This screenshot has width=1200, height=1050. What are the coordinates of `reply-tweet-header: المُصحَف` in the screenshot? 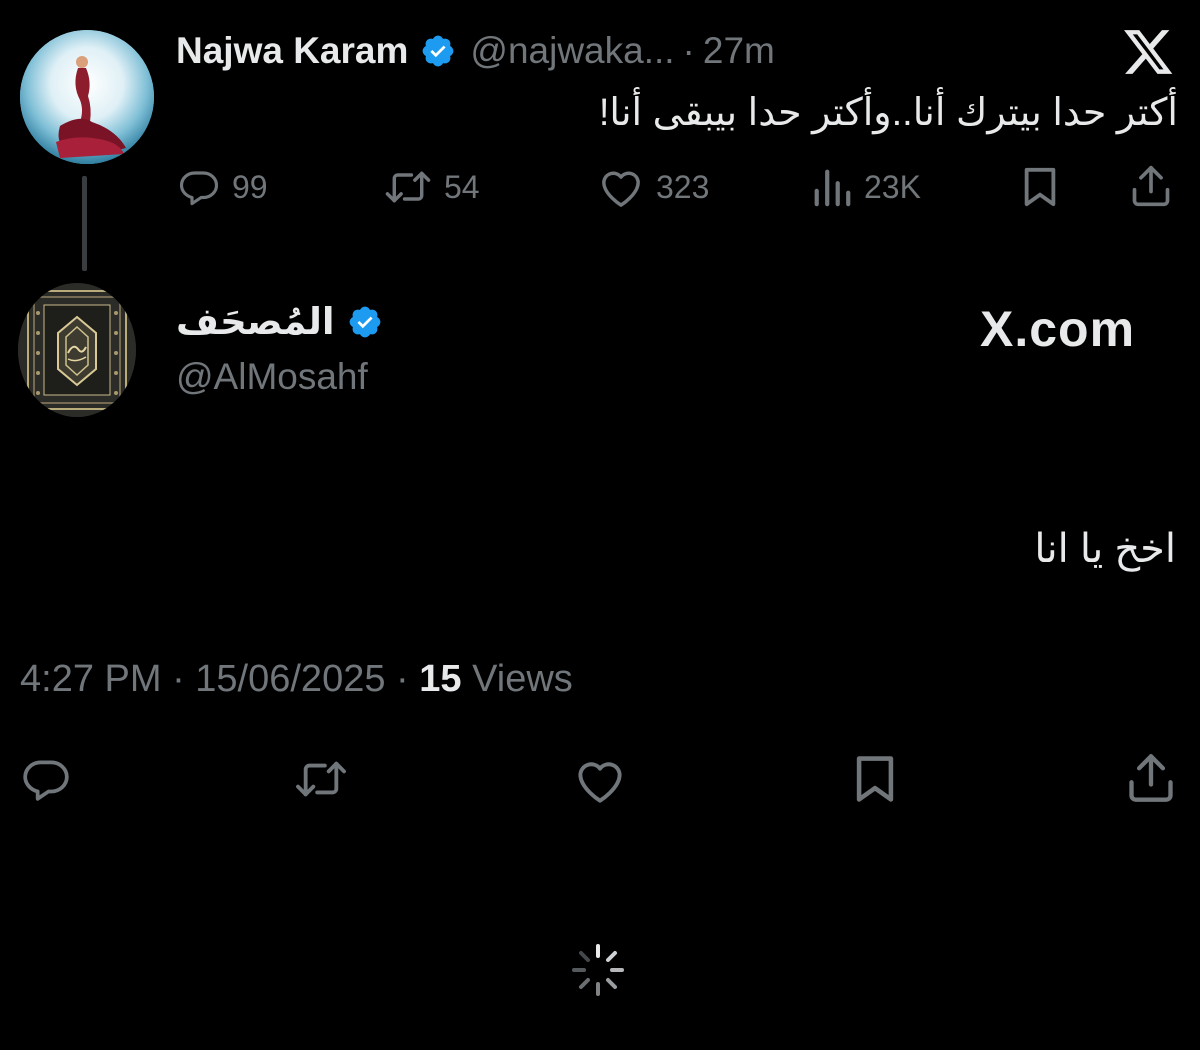 It's located at (286, 321).